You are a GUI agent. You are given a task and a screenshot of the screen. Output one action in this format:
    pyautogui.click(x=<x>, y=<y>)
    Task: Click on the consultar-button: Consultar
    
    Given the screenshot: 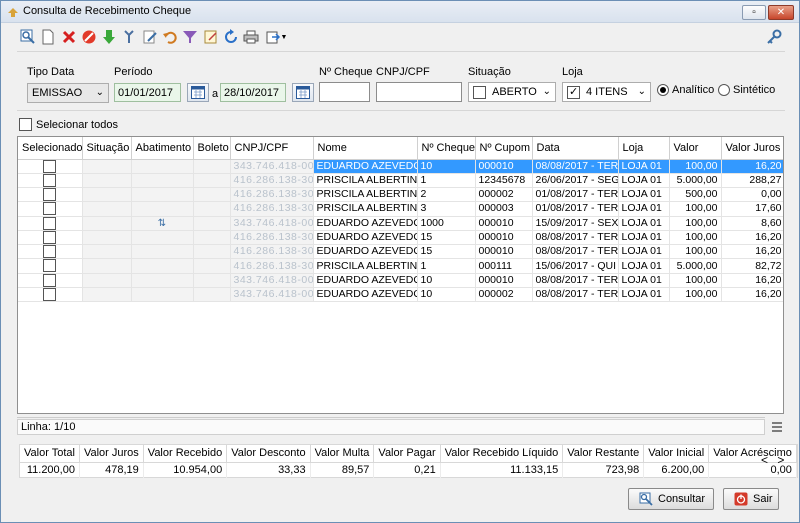 What is the action you would take?
    pyautogui.click(x=671, y=499)
    